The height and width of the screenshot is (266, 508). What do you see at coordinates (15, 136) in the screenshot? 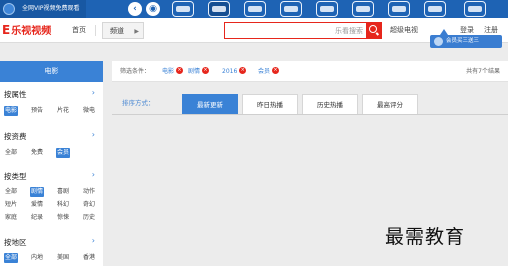
I see `group-title: 按资费` at bounding box center [15, 136].